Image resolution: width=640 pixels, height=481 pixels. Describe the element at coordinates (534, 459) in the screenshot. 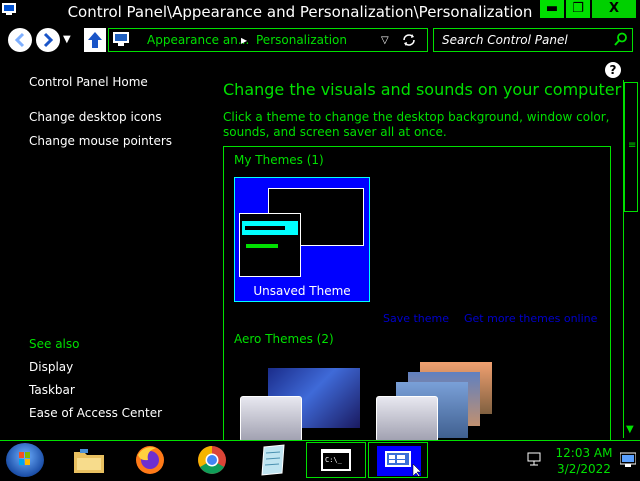

I see `network-icon` at that location.